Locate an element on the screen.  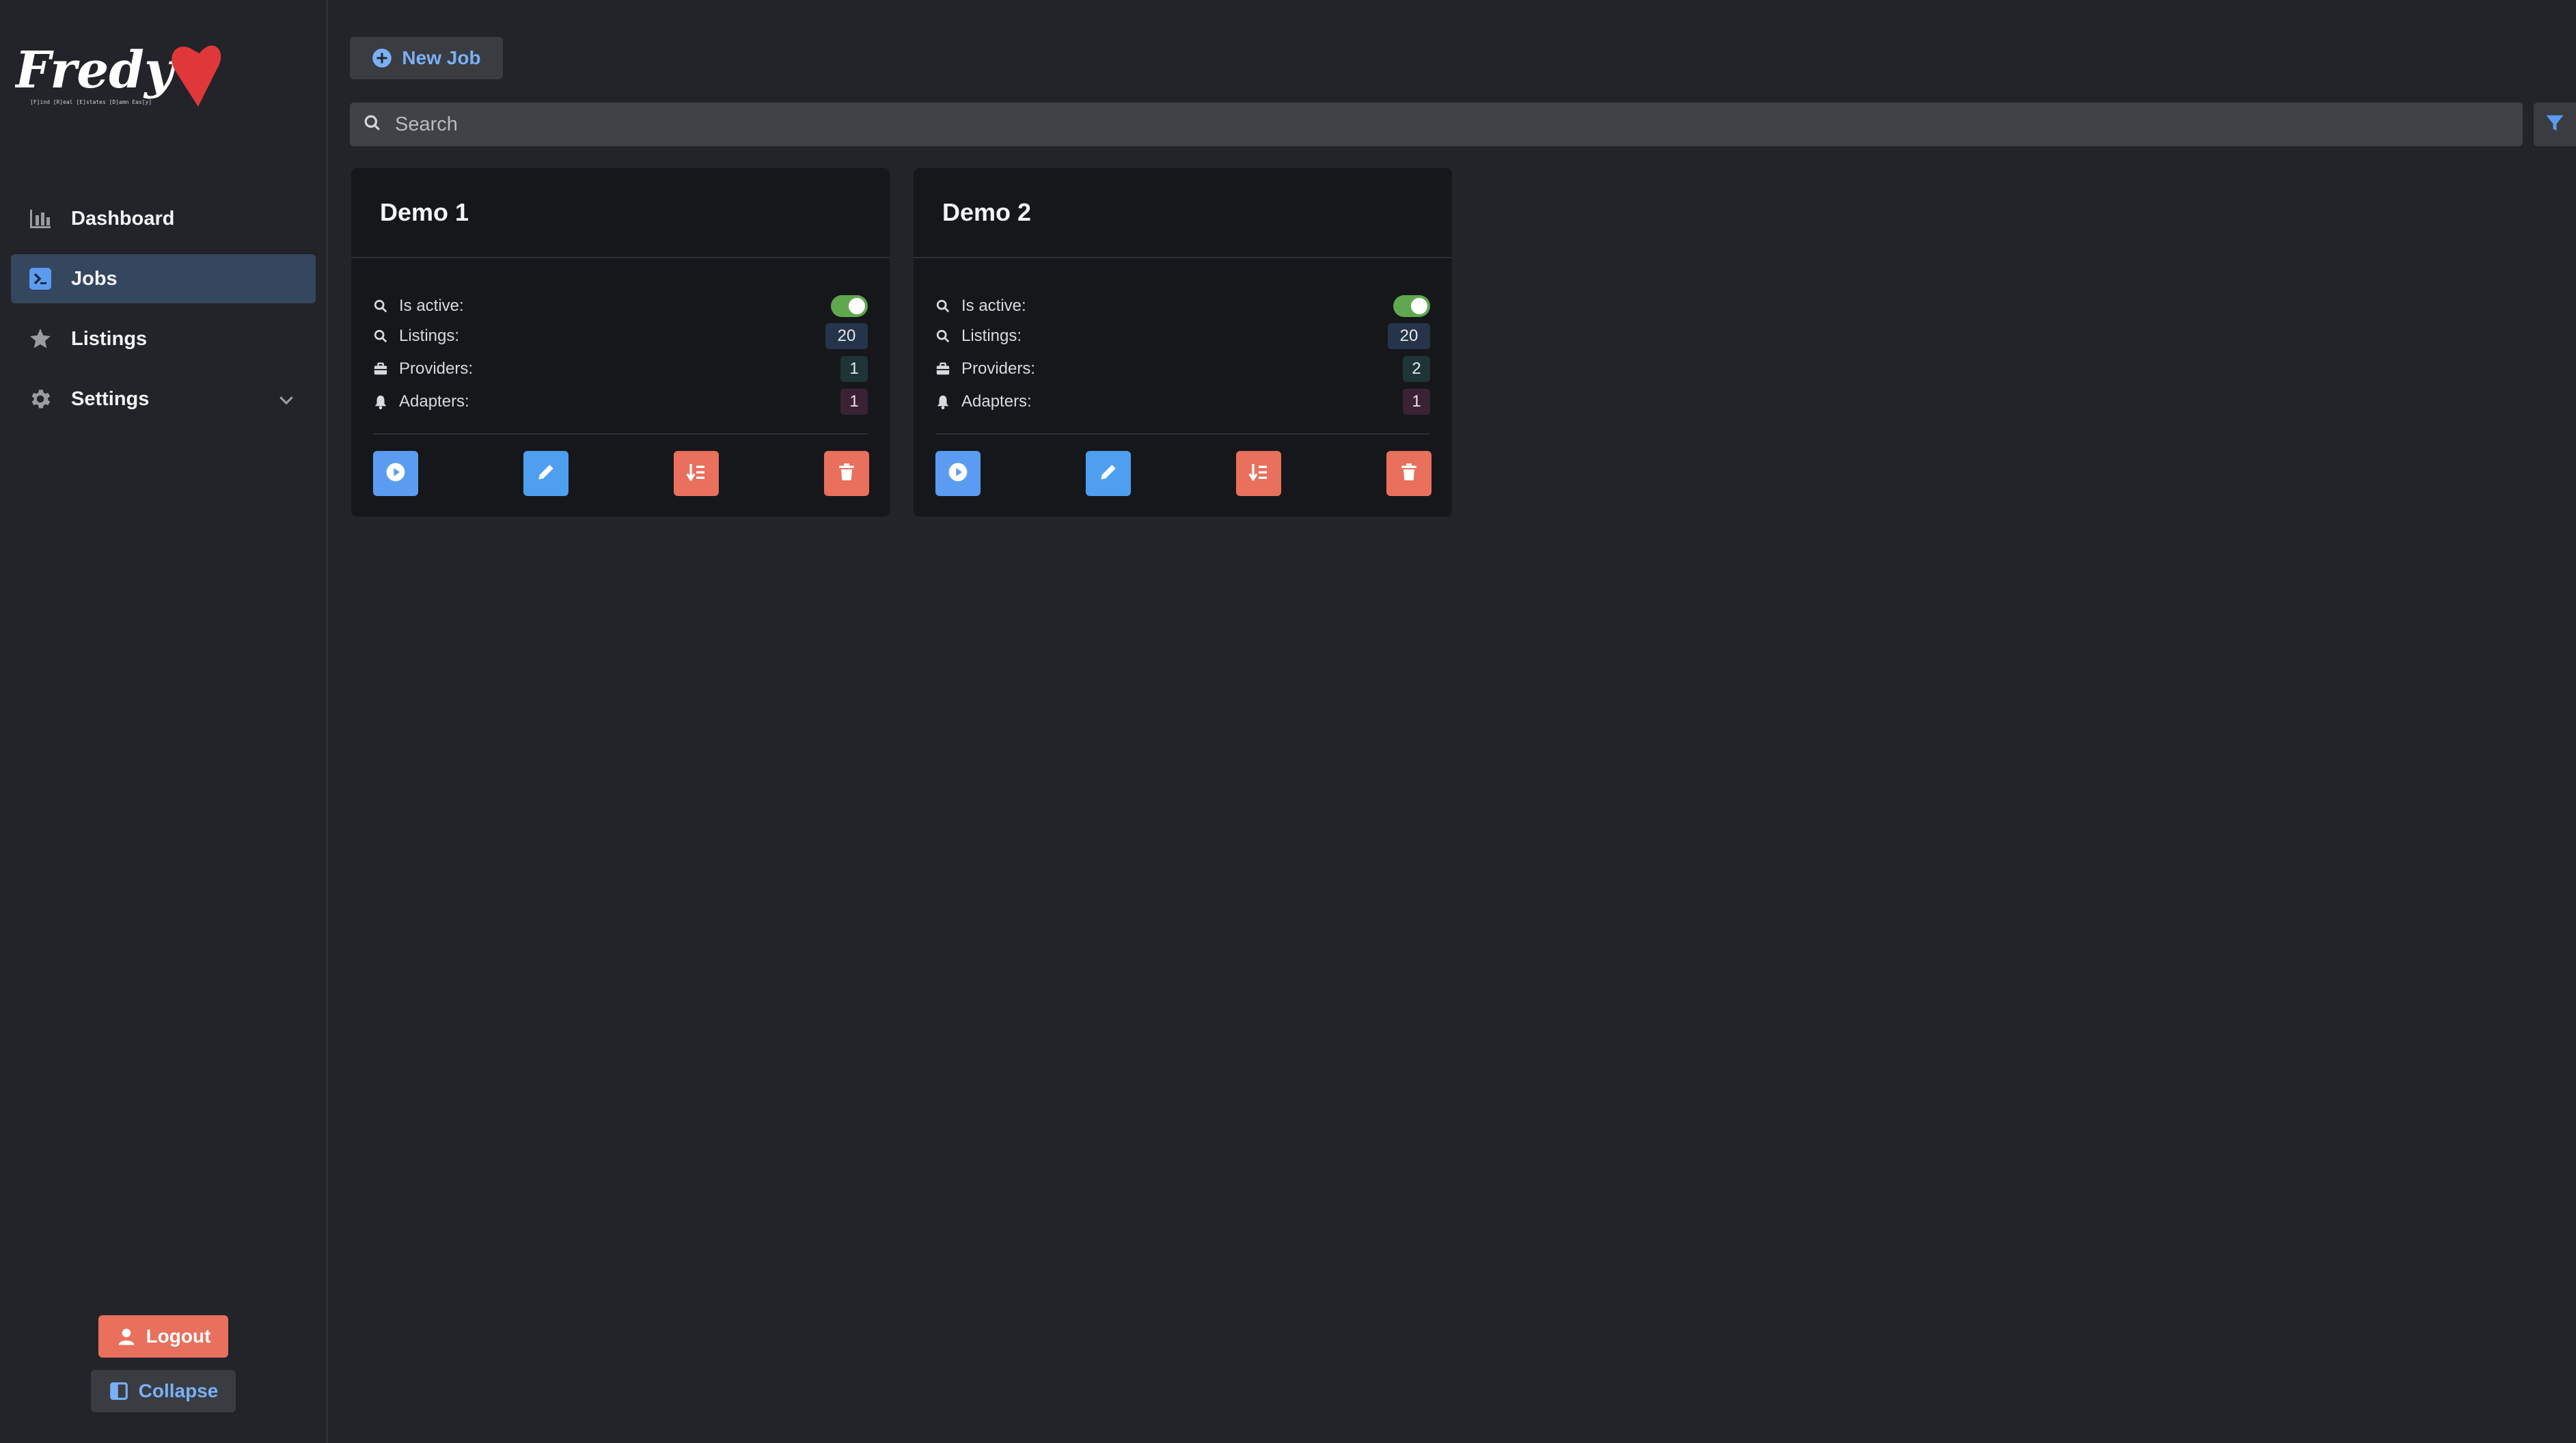
providers-count: 1 is located at coordinates (854, 369).